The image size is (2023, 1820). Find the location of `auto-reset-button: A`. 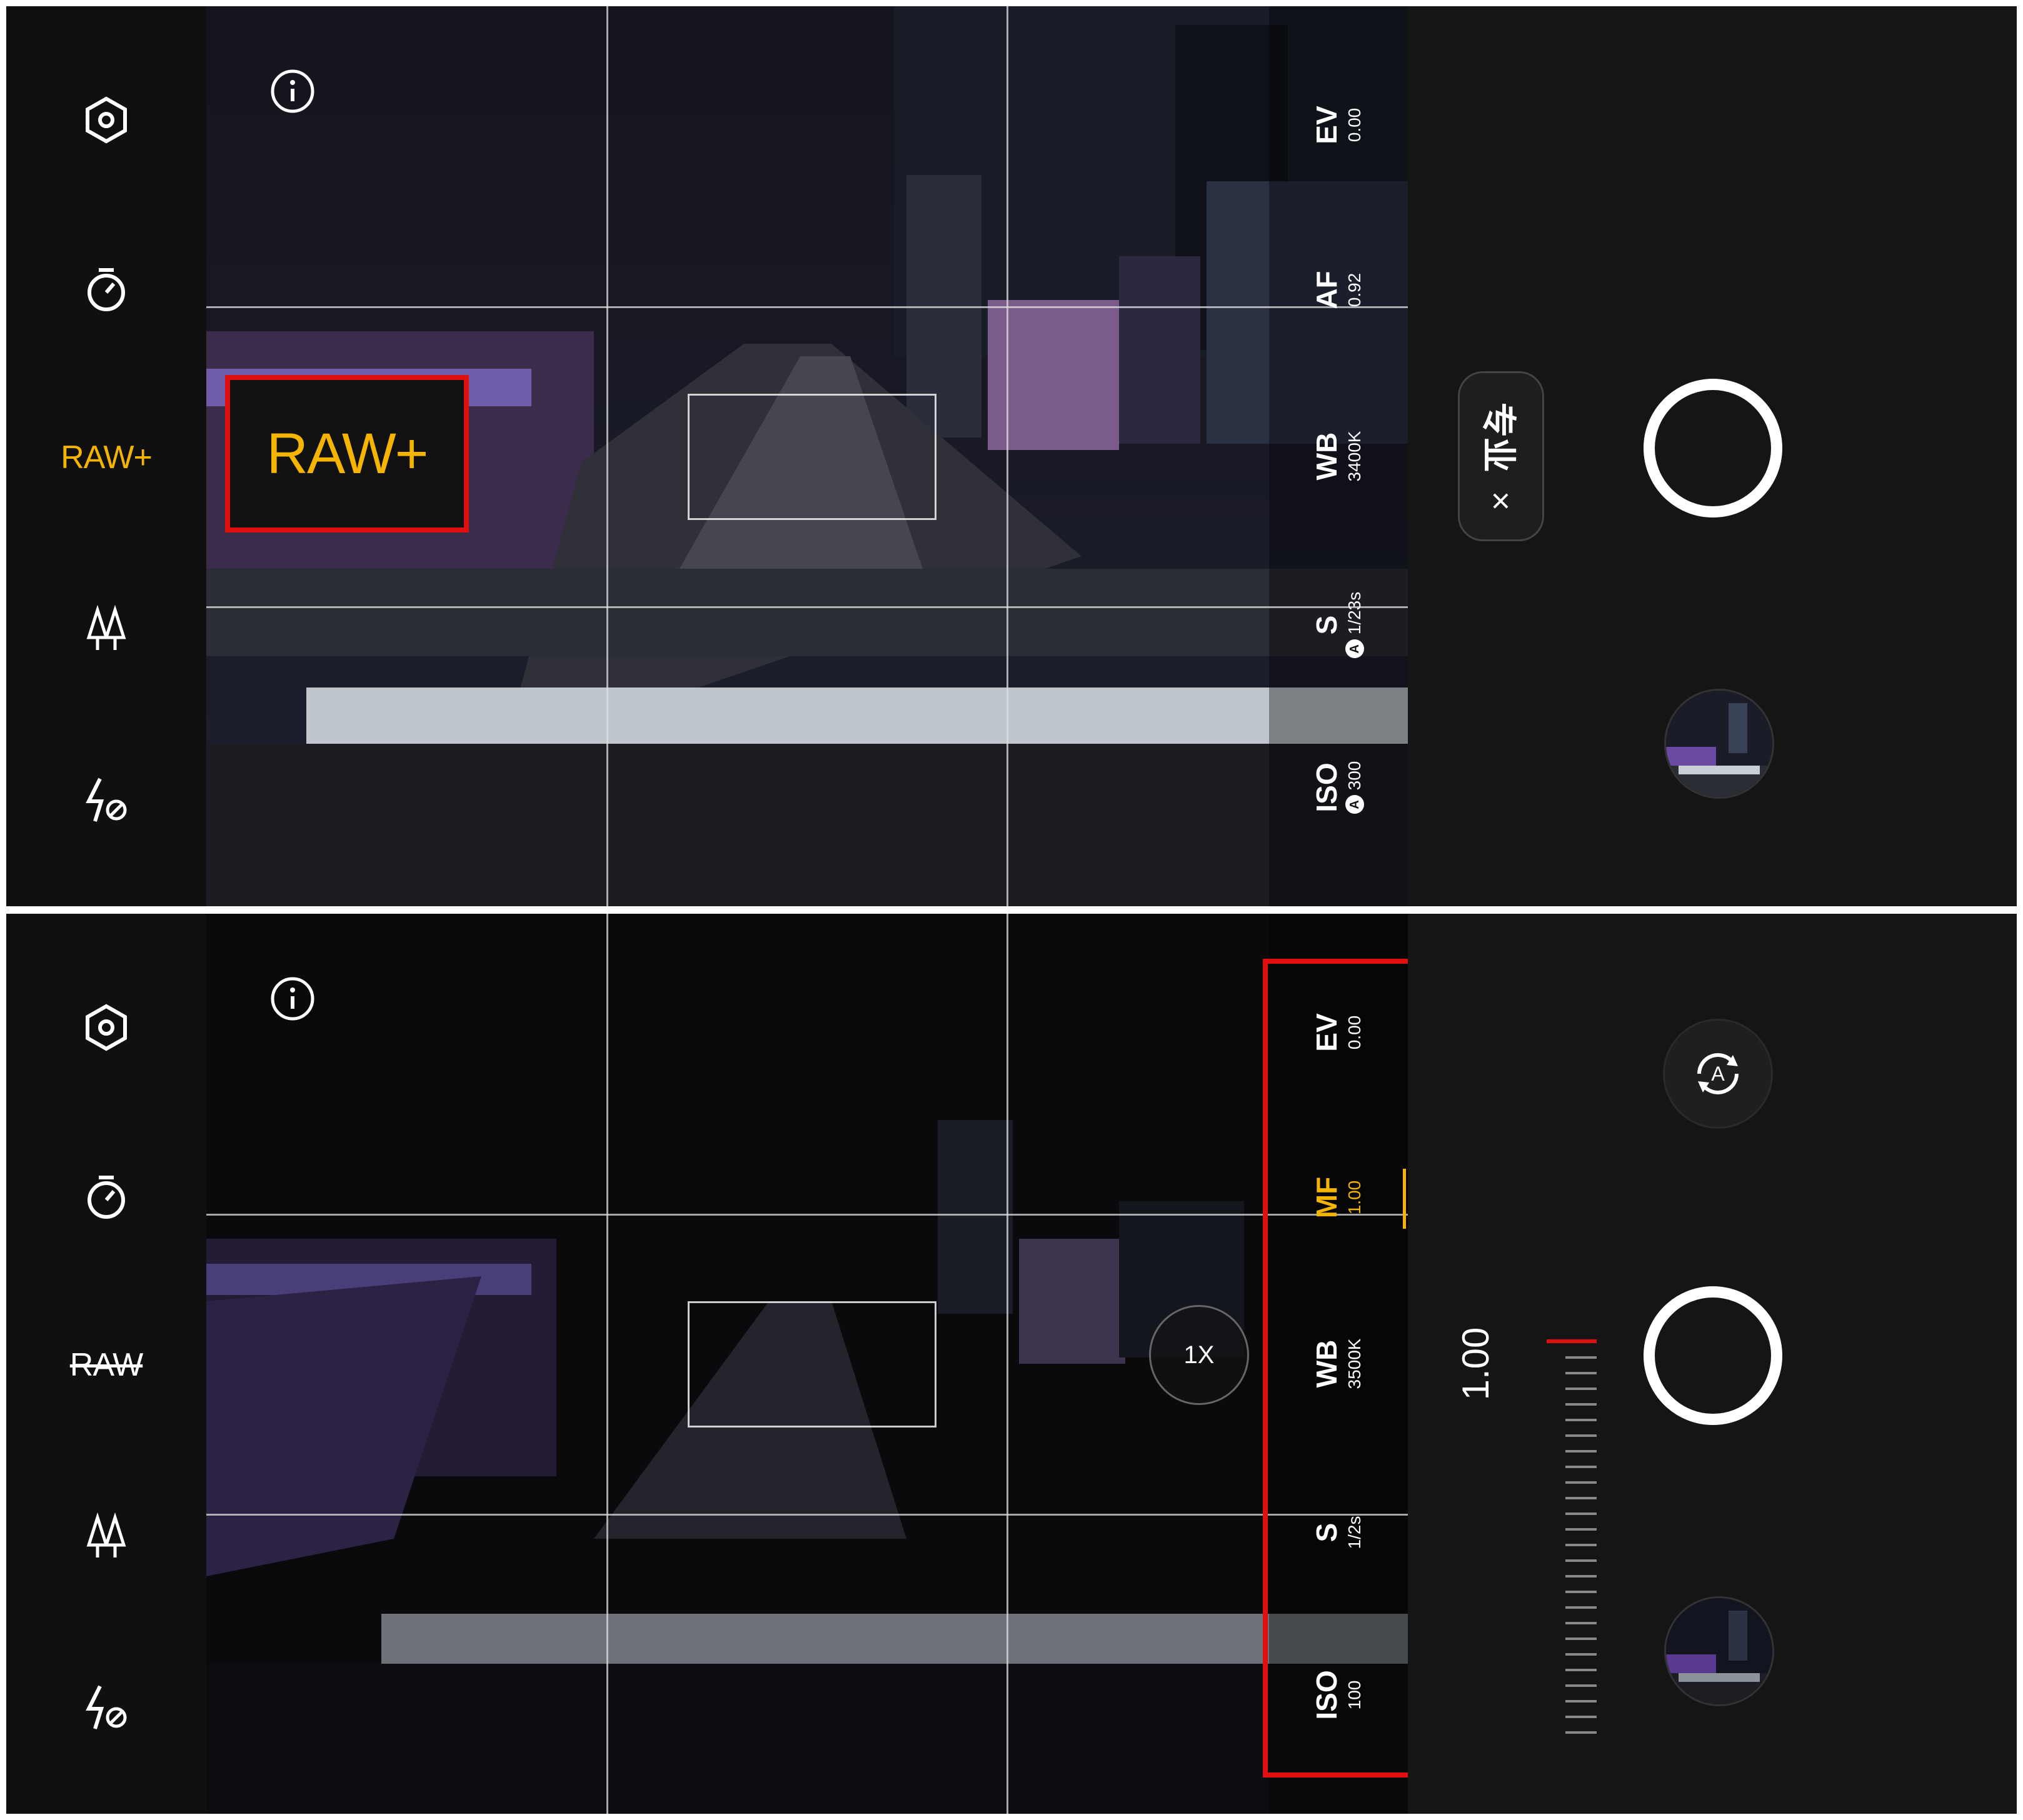

auto-reset-button: A is located at coordinates (1718, 1074).